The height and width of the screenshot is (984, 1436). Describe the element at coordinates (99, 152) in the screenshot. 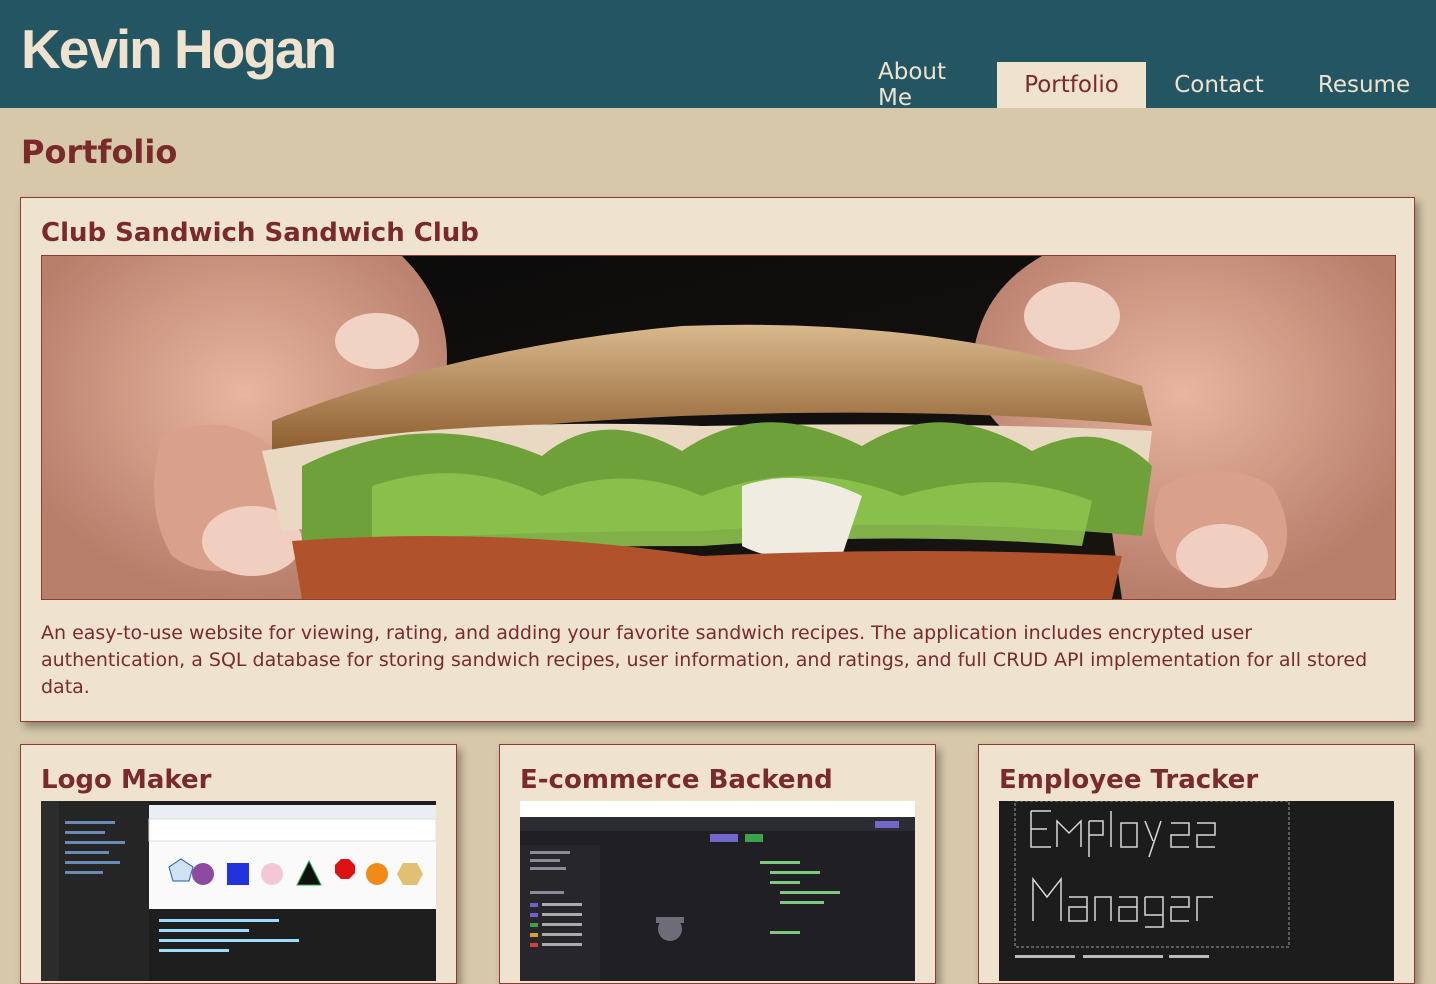

I see `page-title: Portfolio` at that location.